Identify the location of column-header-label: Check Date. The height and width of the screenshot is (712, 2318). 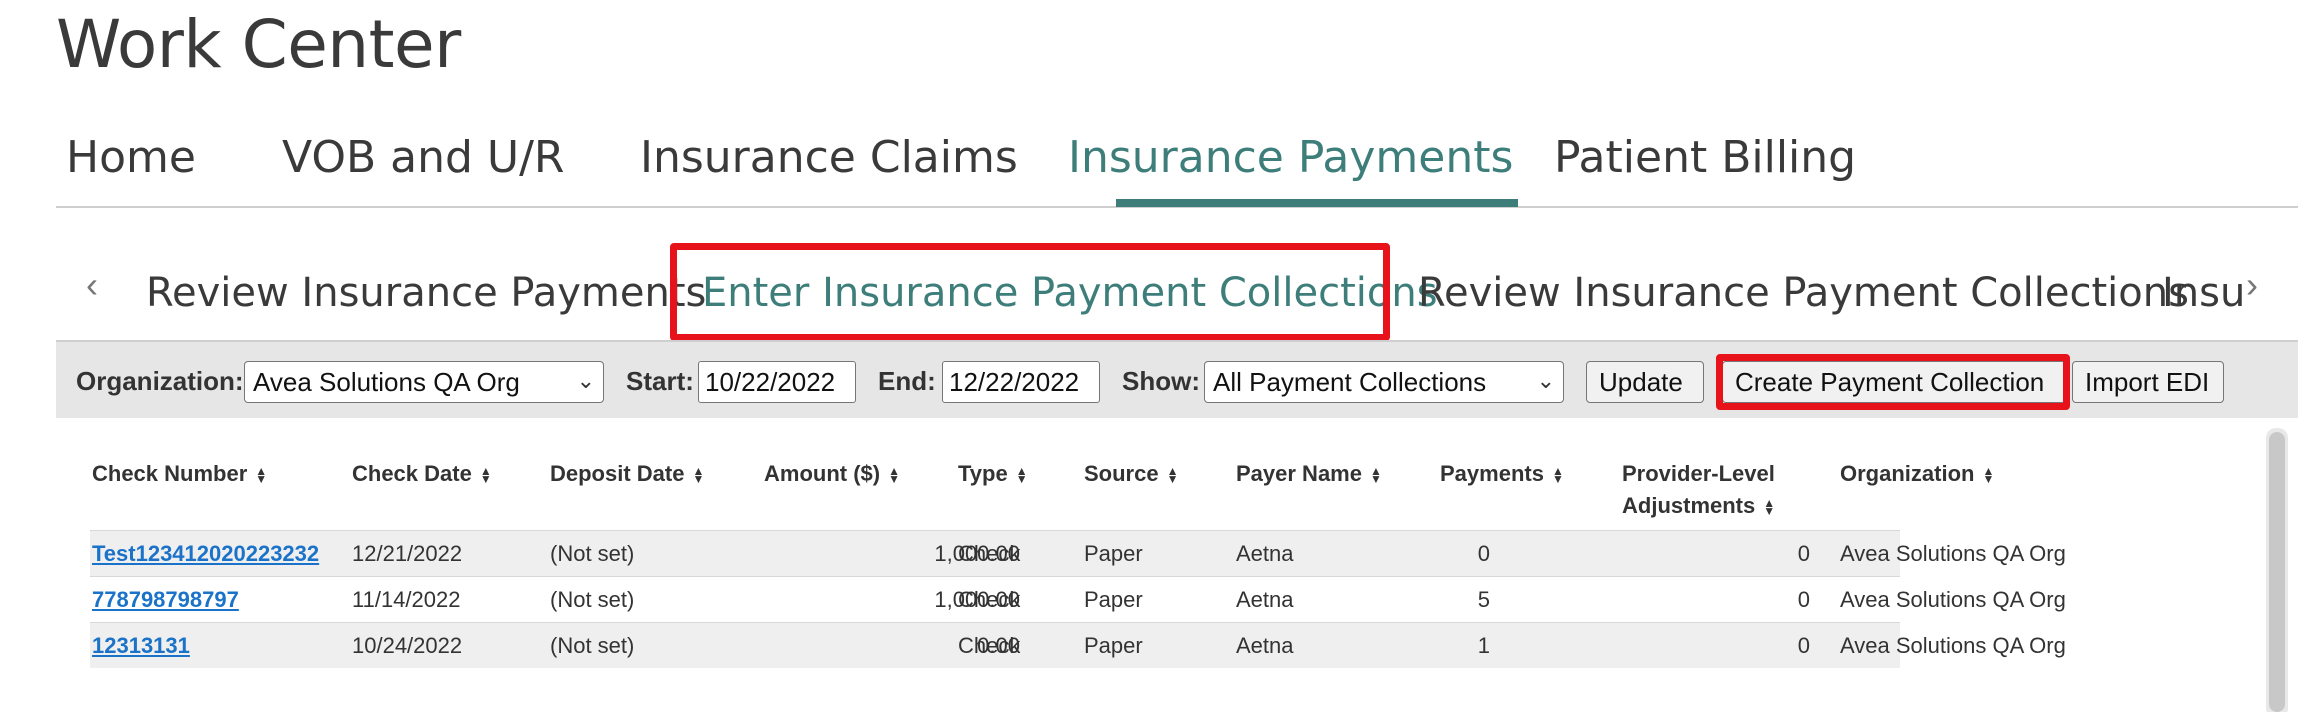
(412, 473).